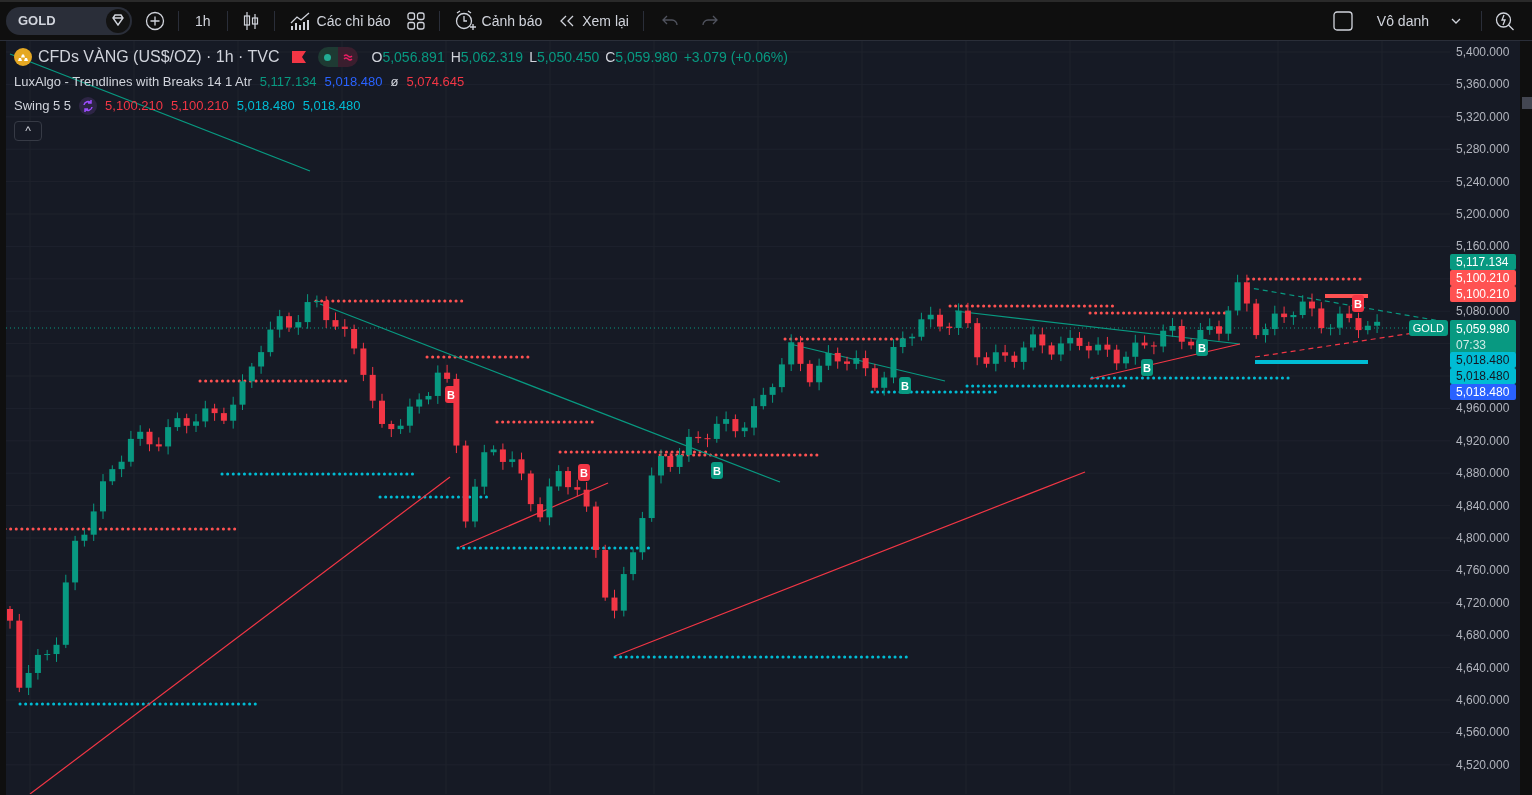 The width and height of the screenshot is (1532, 795). Describe the element at coordinates (347, 57) in the screenshot. I see `wave-icon` at that location.